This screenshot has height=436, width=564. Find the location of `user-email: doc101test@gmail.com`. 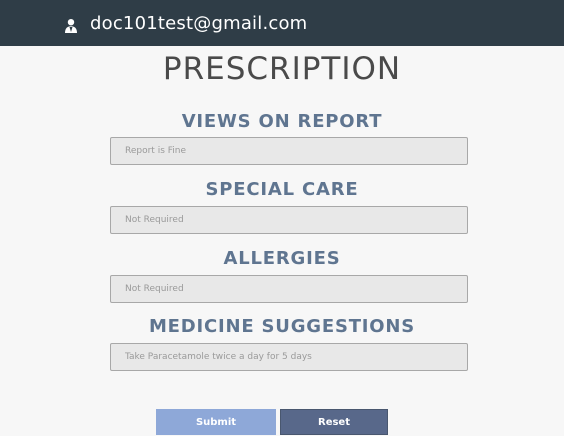

user-email: doc101test@gmail.com is located at coordinates (199, 23).